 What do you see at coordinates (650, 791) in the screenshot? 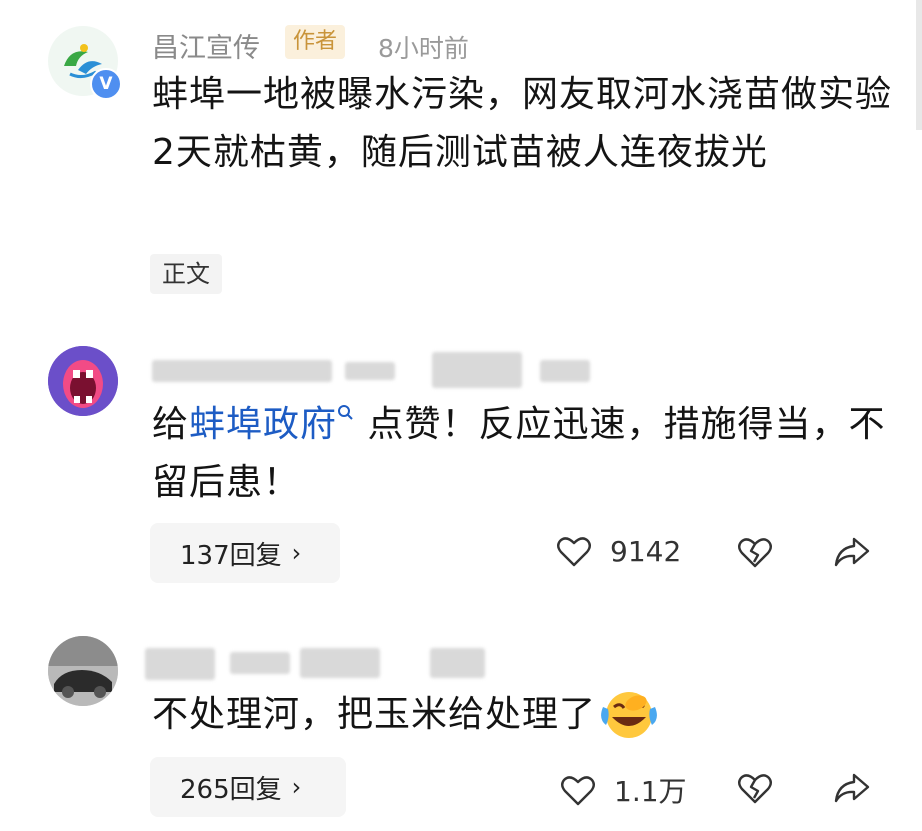
I see `like-count: 1.1万` at bounding box center [650, 791].